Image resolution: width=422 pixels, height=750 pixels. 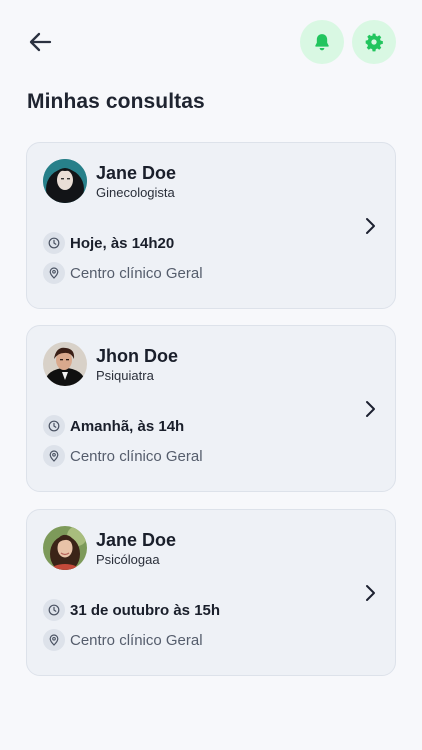 I want to click on bell-icon, so click(x=322, y=42).